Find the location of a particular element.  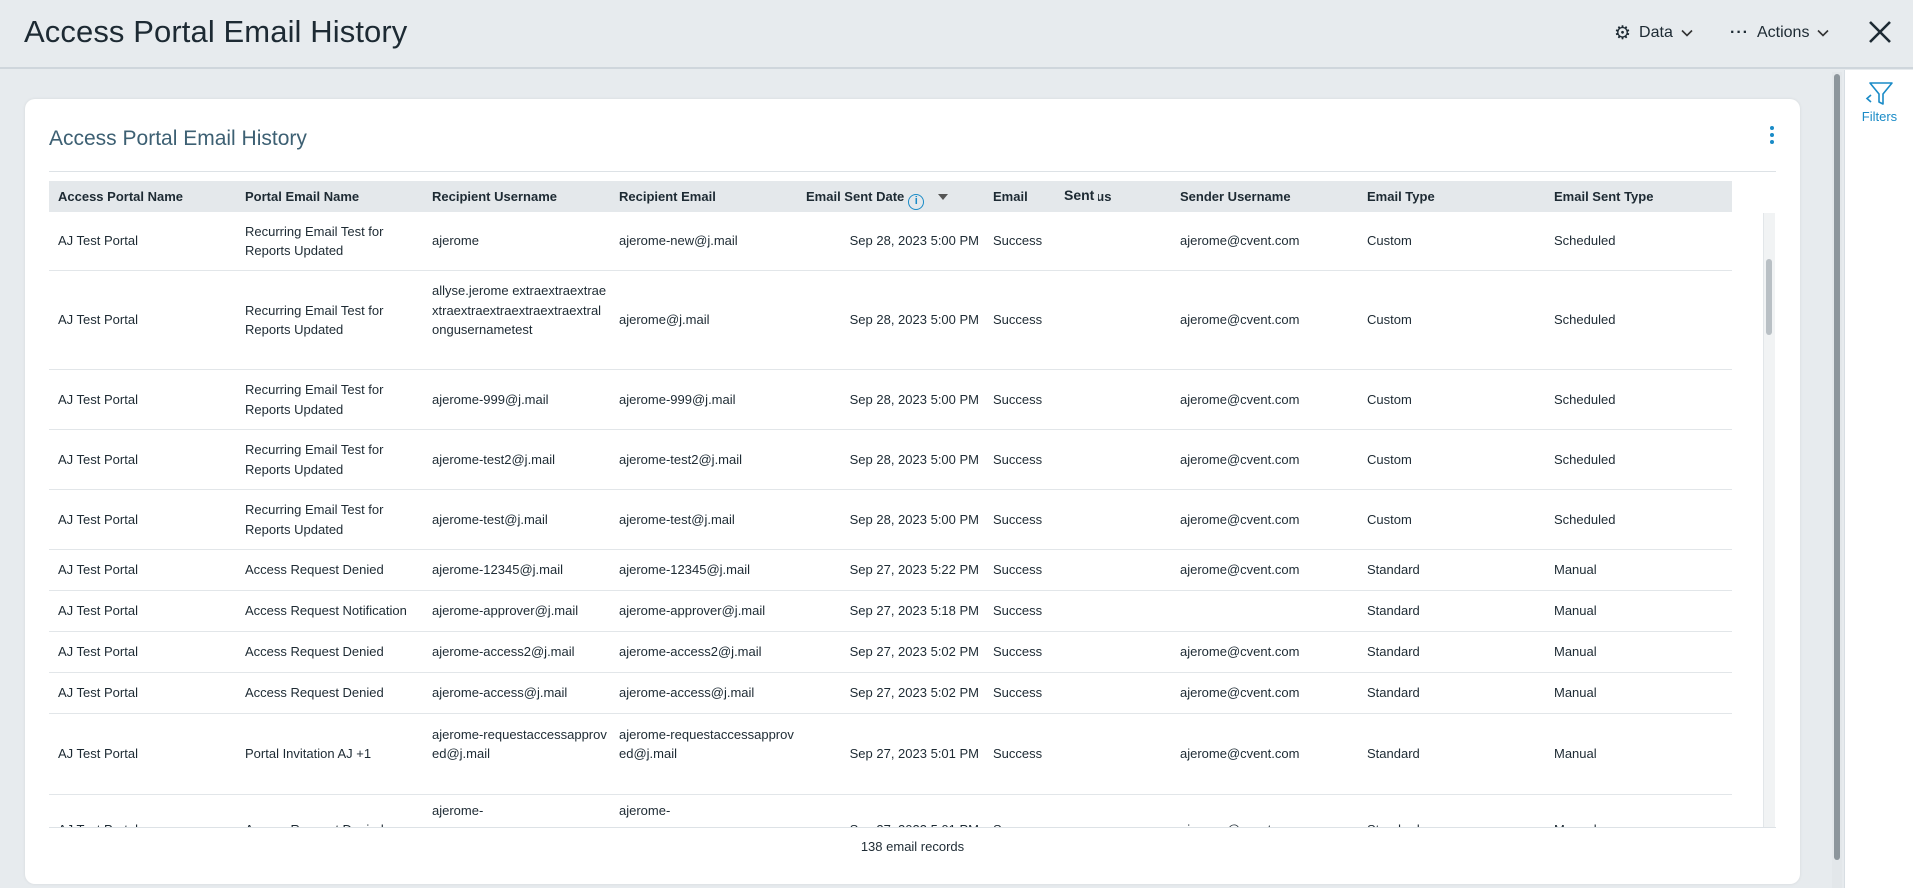

close-button is located at coordinates (1880, 32).